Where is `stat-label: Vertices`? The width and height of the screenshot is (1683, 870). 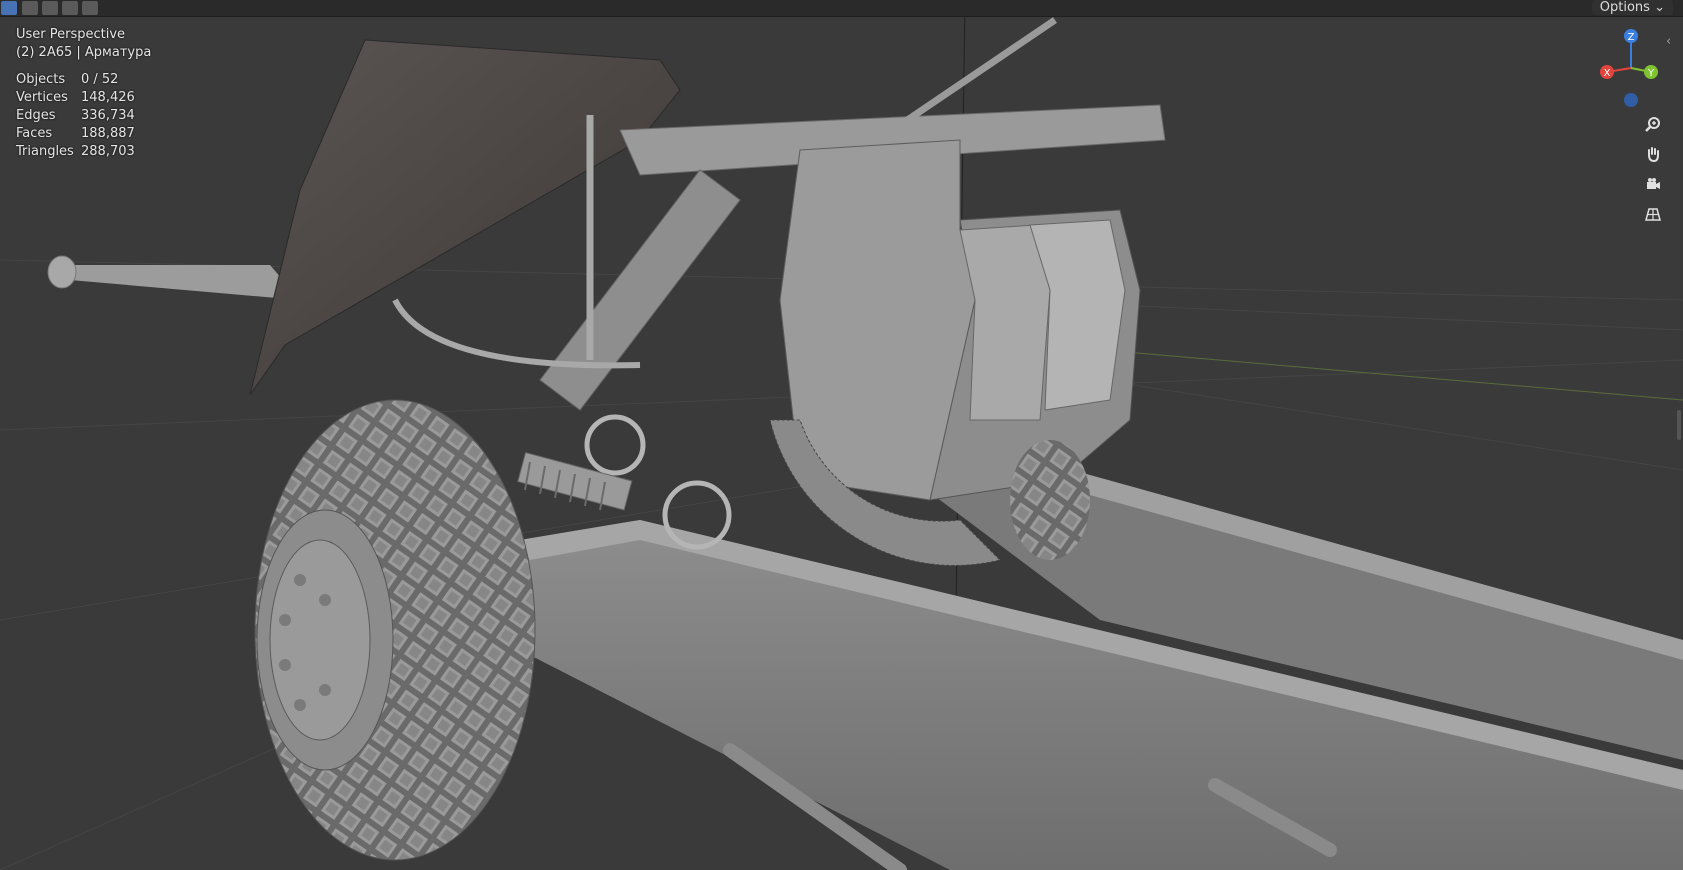
stat-label: Vertices is located at coordinates (42, 97).